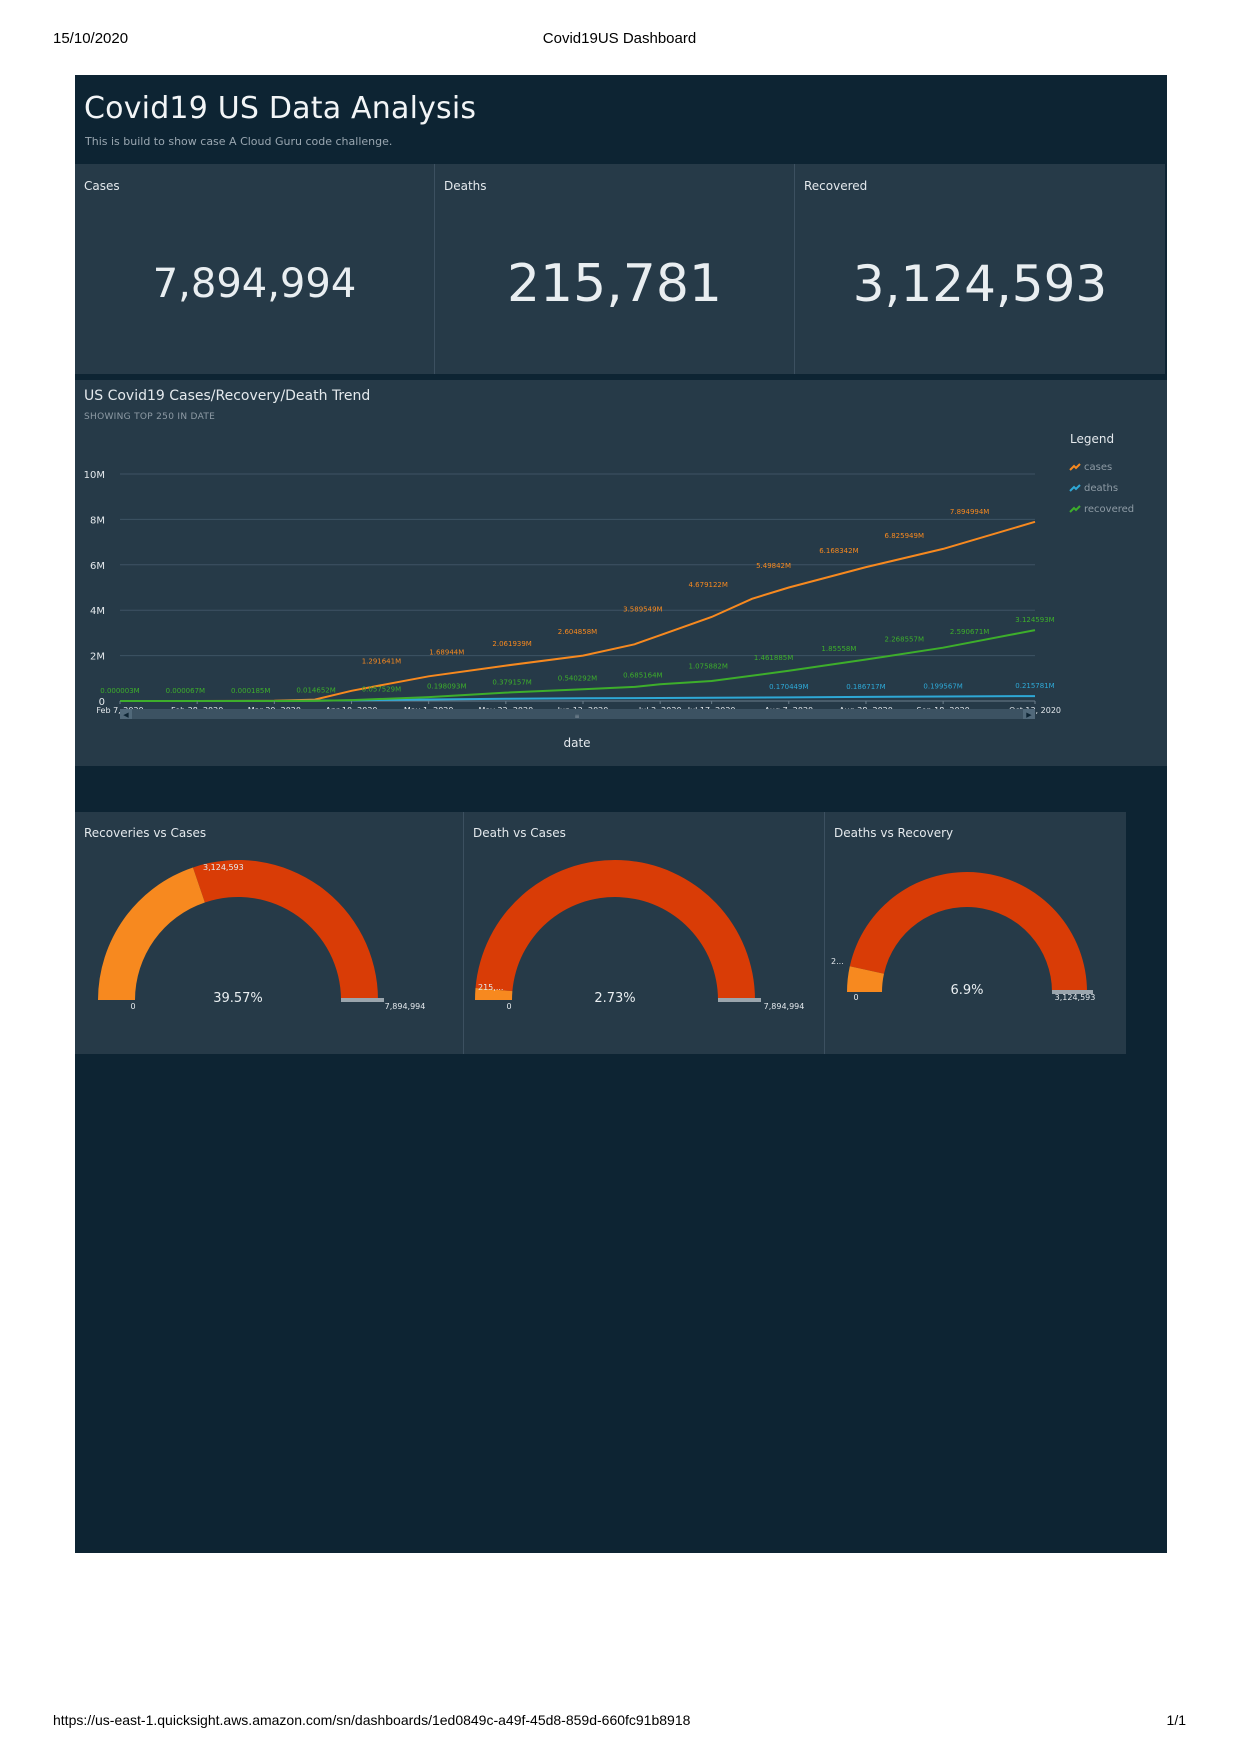 The width and height of the screenshot is (1239, 1754). I want to click on data-label-recovered: 0.198093M, so click(446, 687).